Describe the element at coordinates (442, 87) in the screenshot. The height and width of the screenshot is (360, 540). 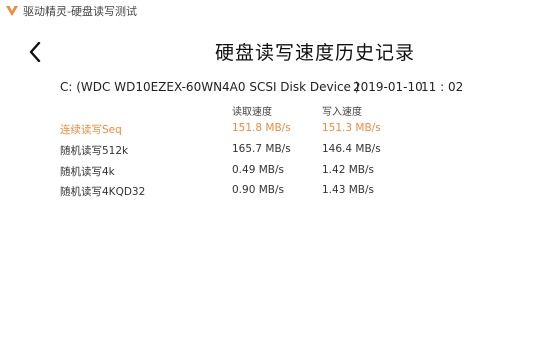
I see `test-time: 11 : 02` at that location.